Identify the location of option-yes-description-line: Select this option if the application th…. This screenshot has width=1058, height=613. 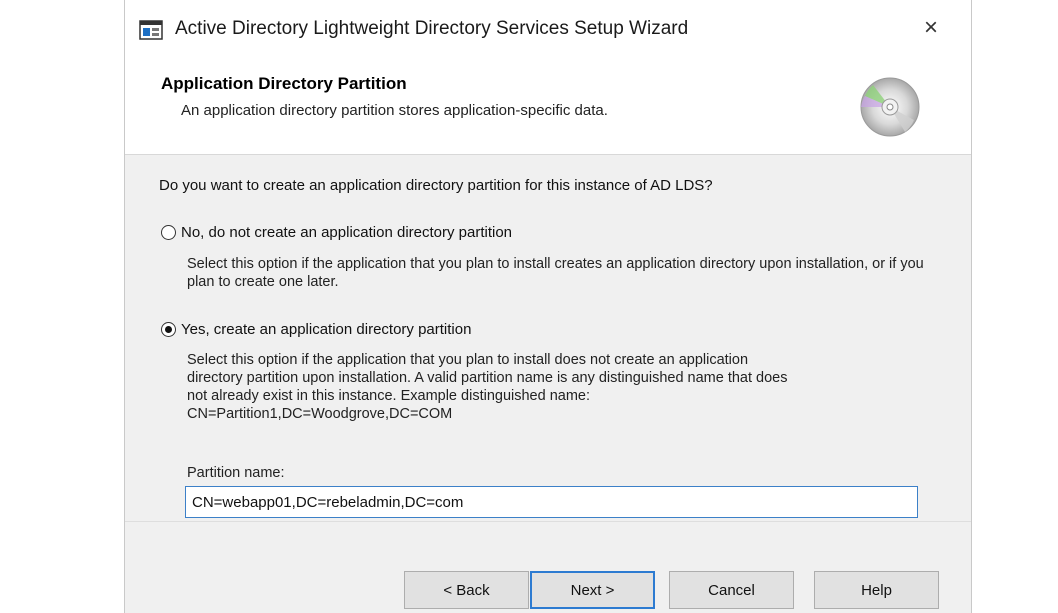
(468, 360).